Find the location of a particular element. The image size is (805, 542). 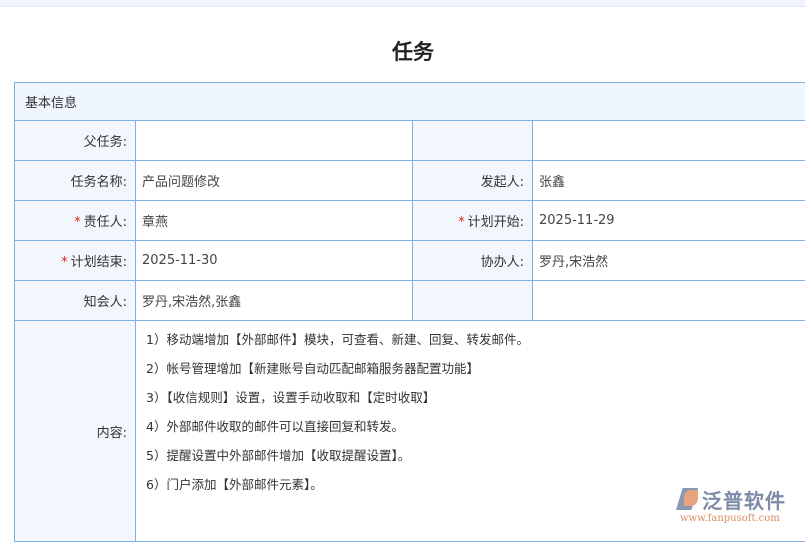

section-title: 基本信息 is located at coordinates (410, 102).